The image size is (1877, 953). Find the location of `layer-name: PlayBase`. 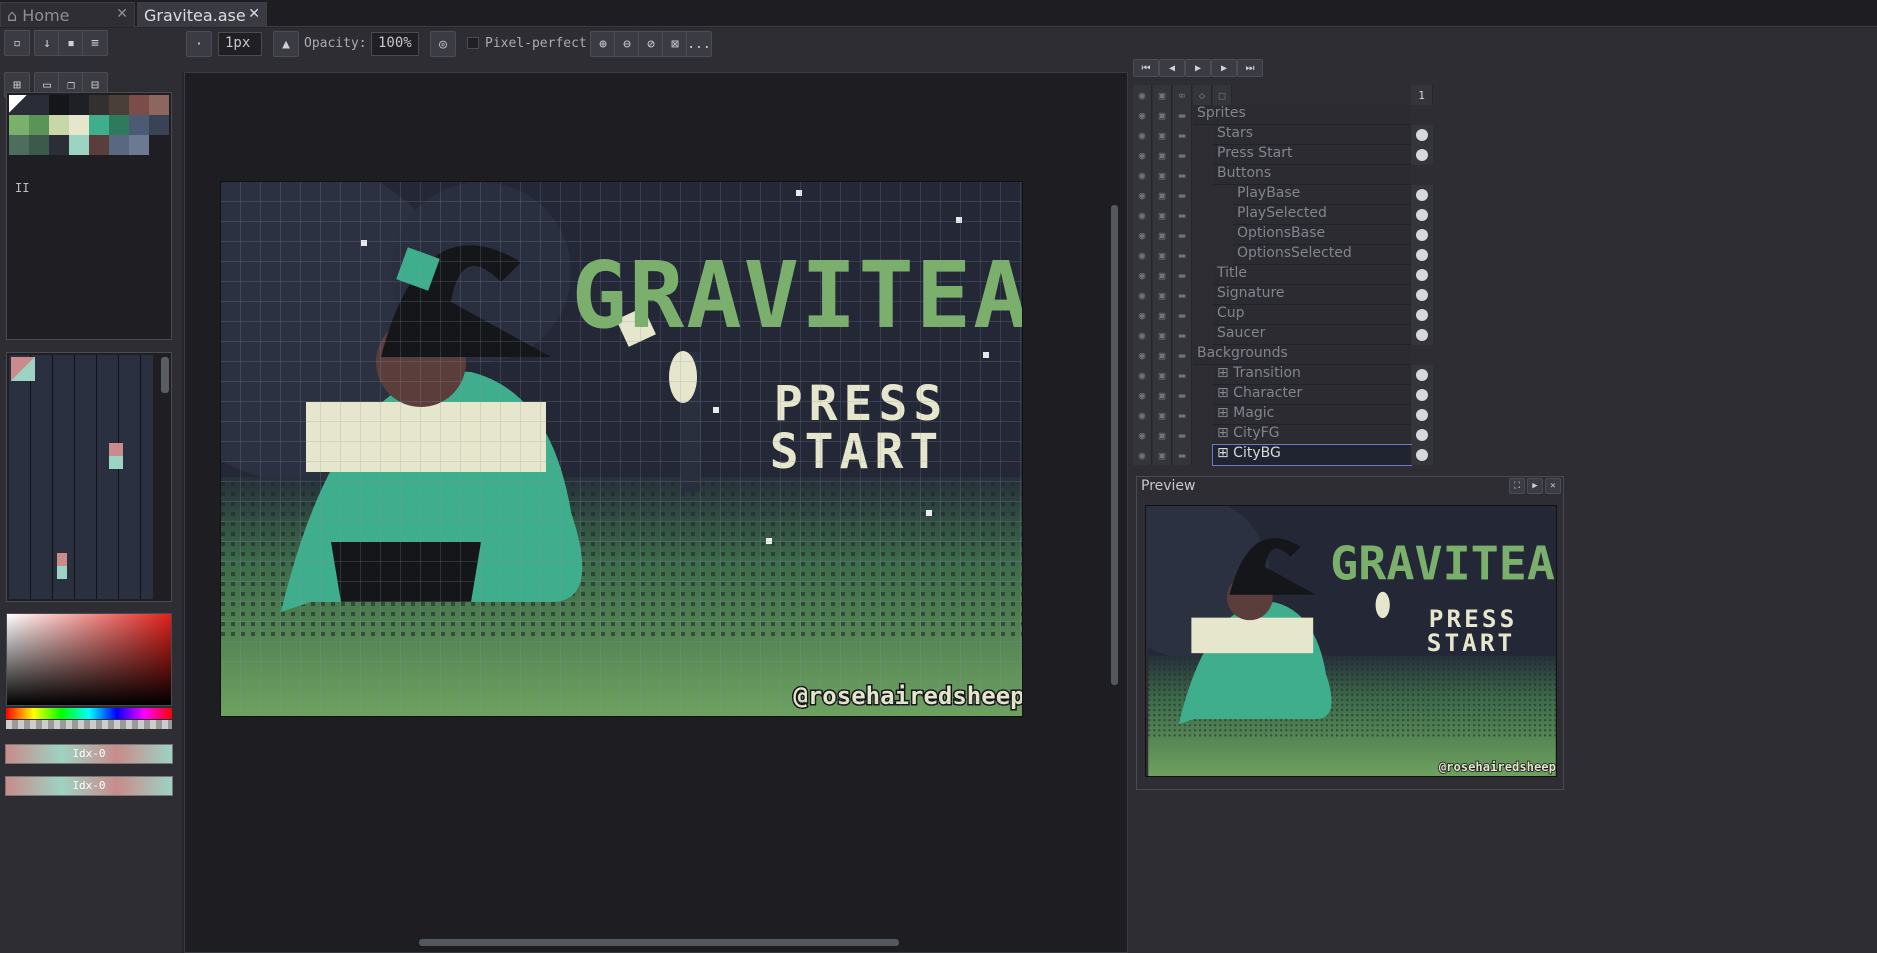

layer-name: PlayBase is located at coordinates (1322, 195).